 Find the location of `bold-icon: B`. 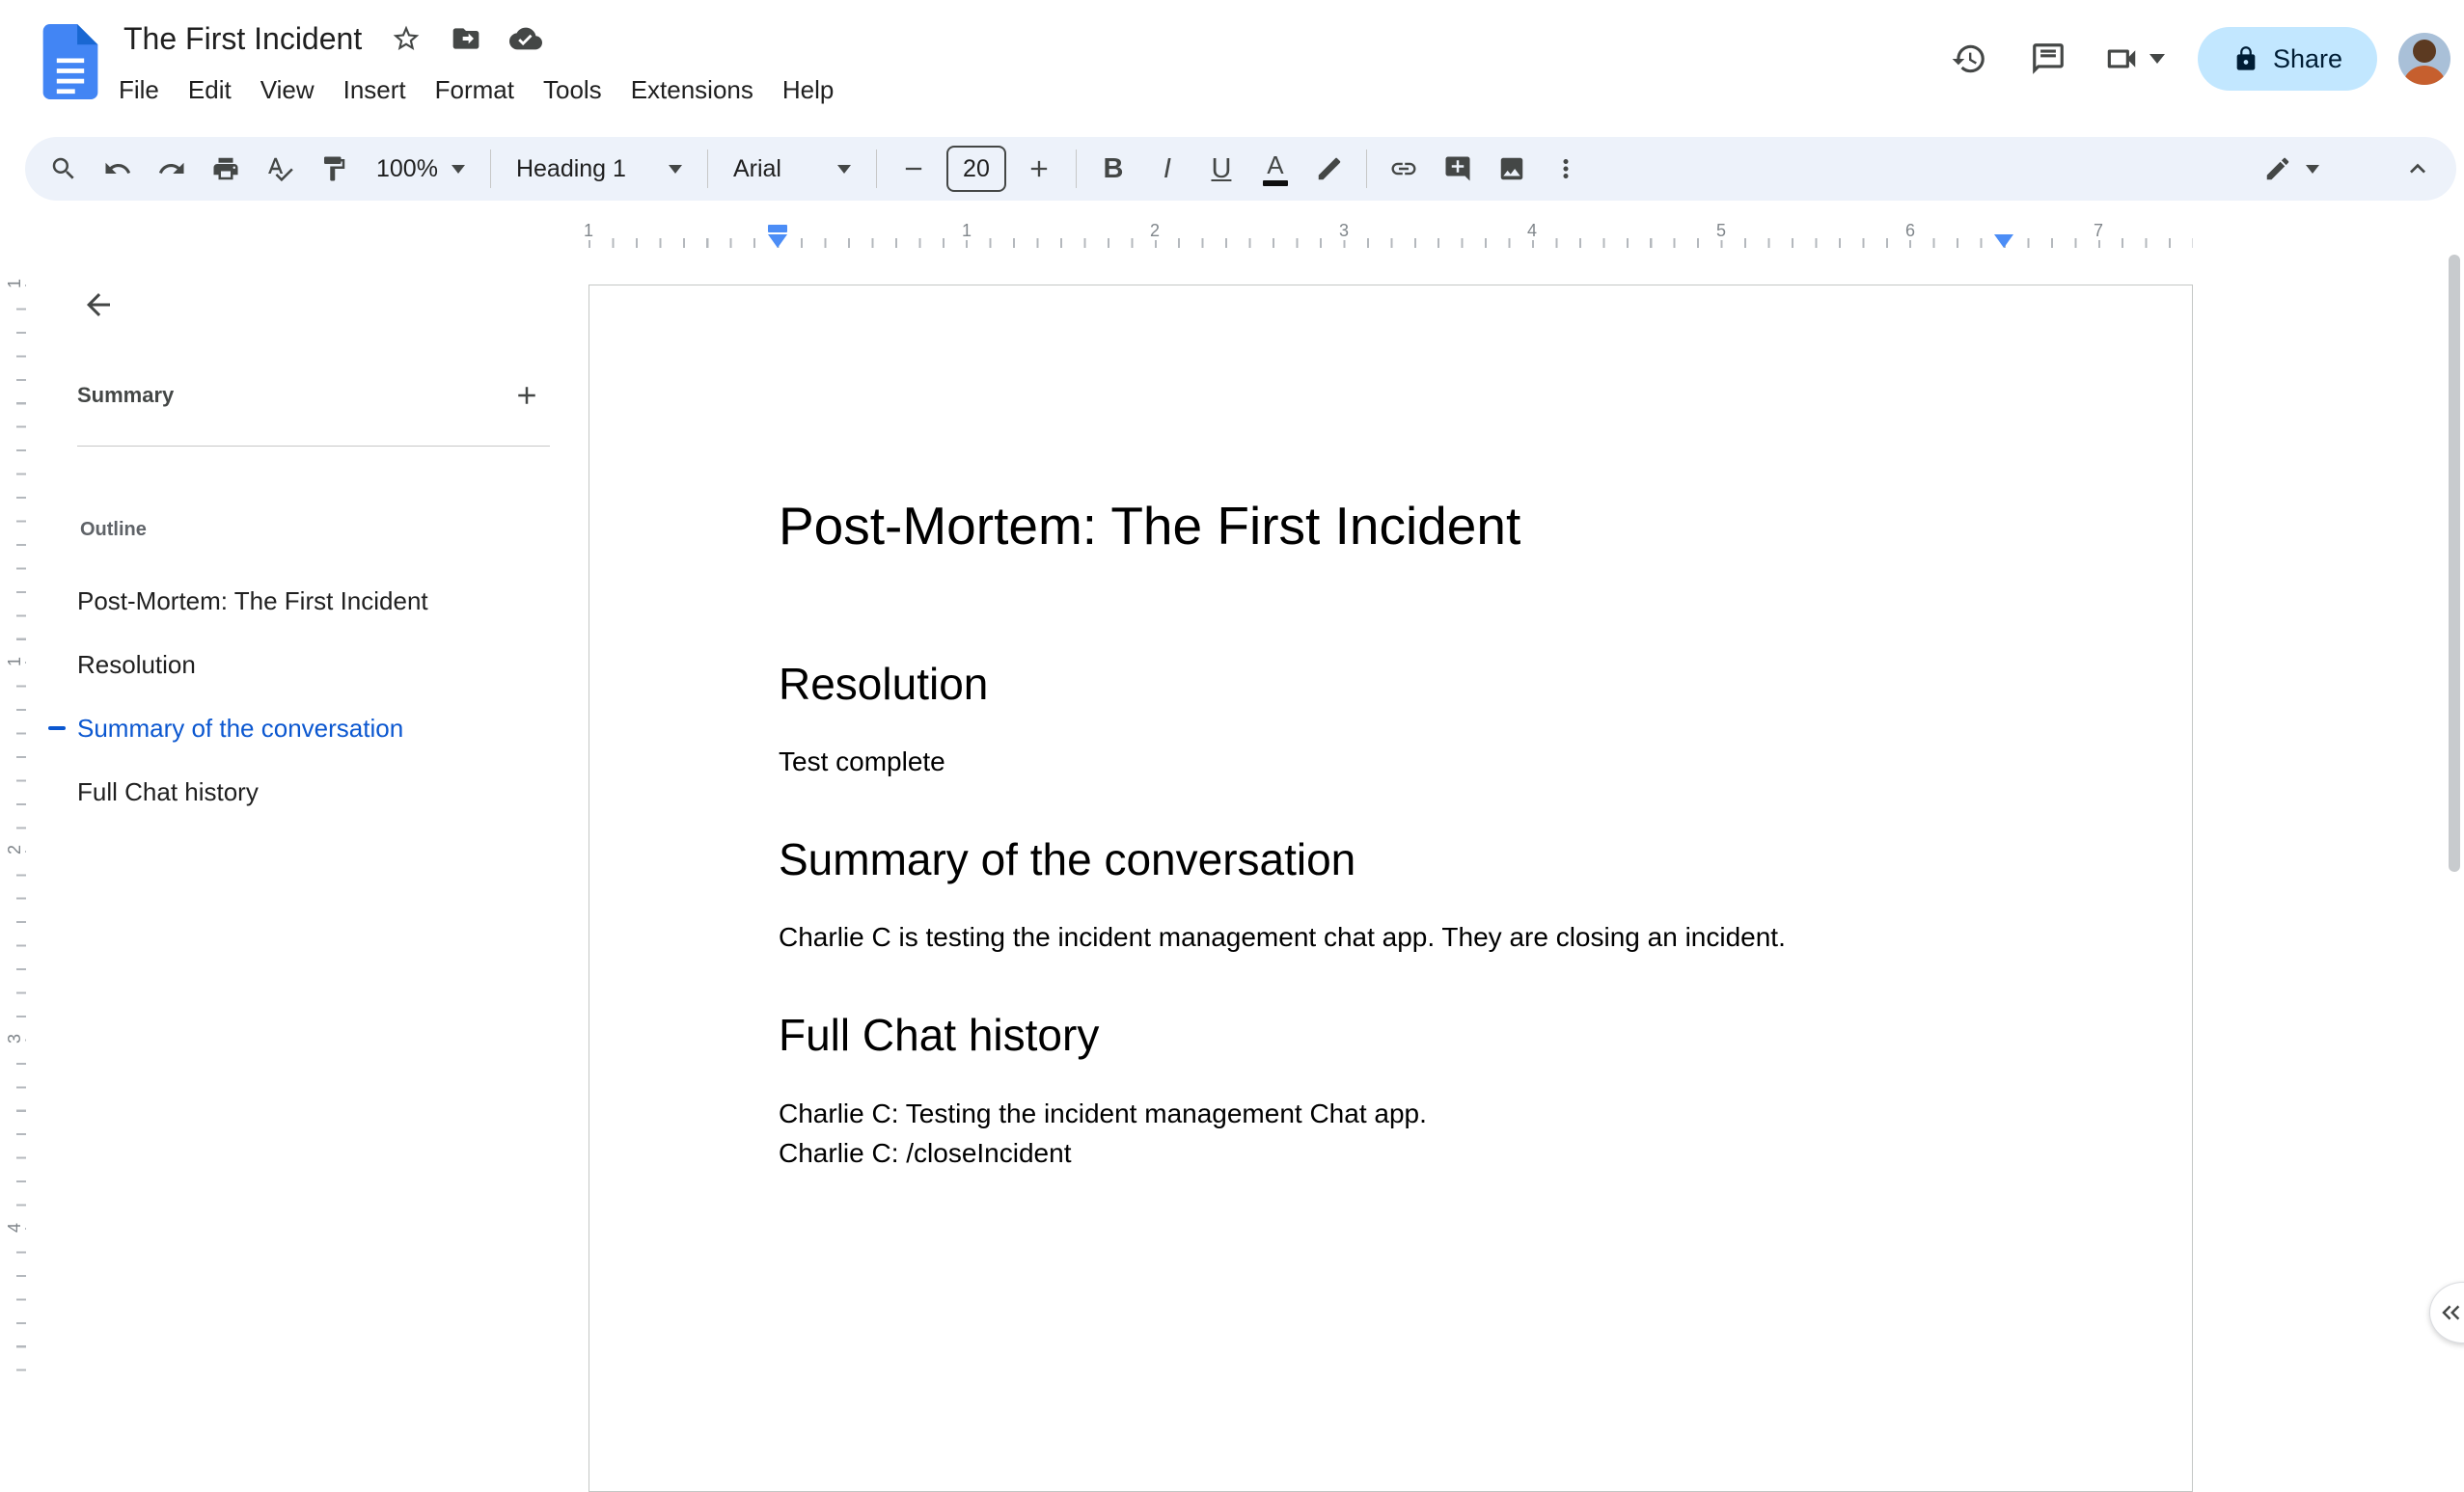

bold-icon: B is located at coordinates (1113, 168).